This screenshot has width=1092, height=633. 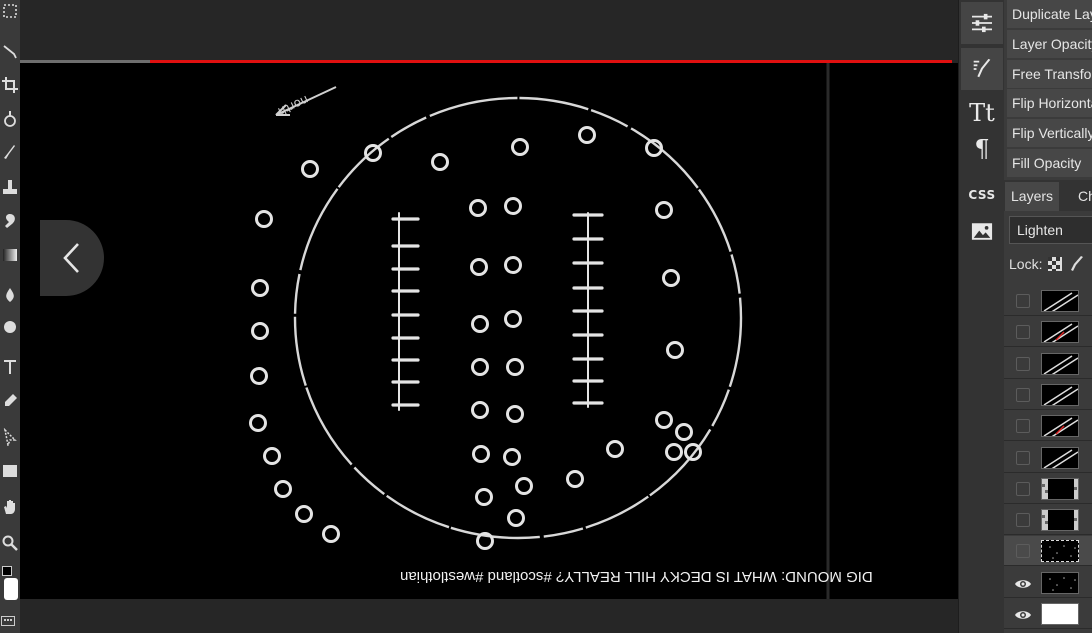 I want to click on lasso-tool-icon, so click(x=10, y=51).